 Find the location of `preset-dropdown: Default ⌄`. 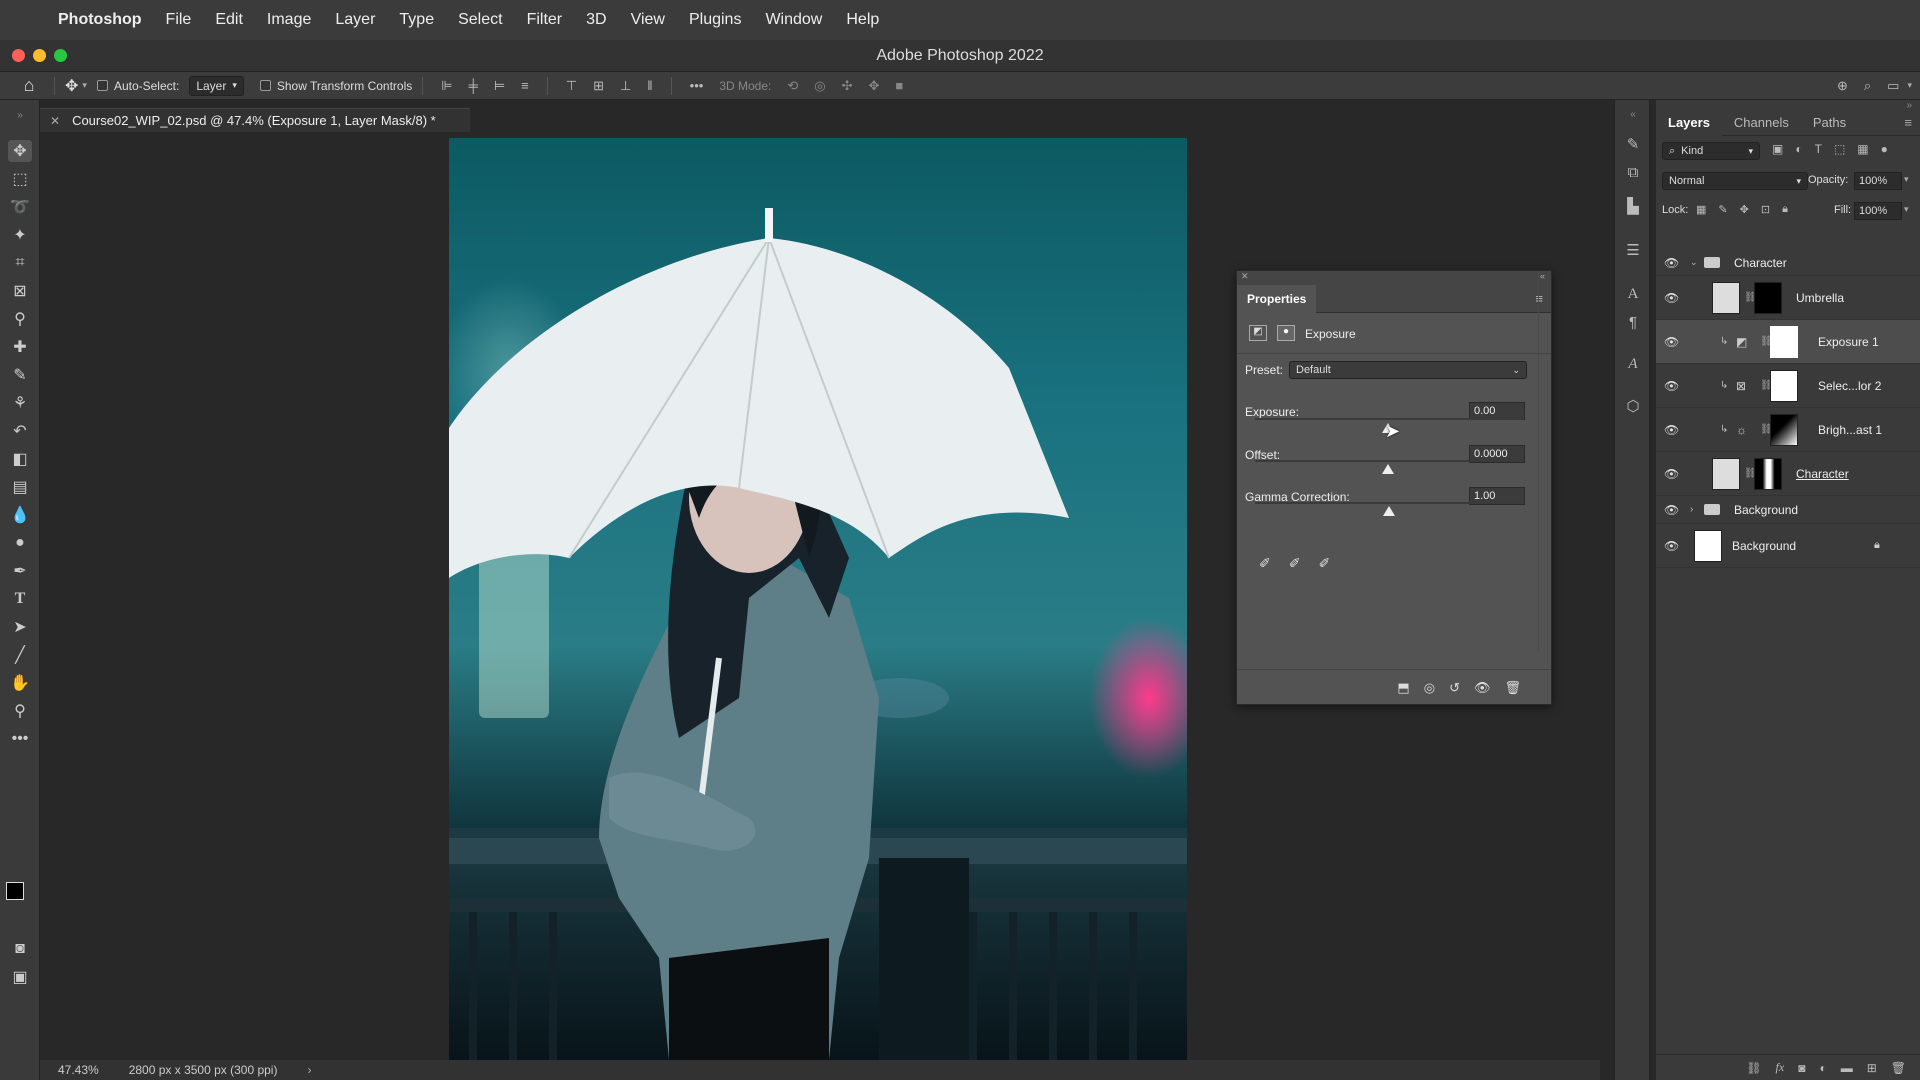

preset-dropdown: Default ⌄ is located at coordinates (1408, 370).